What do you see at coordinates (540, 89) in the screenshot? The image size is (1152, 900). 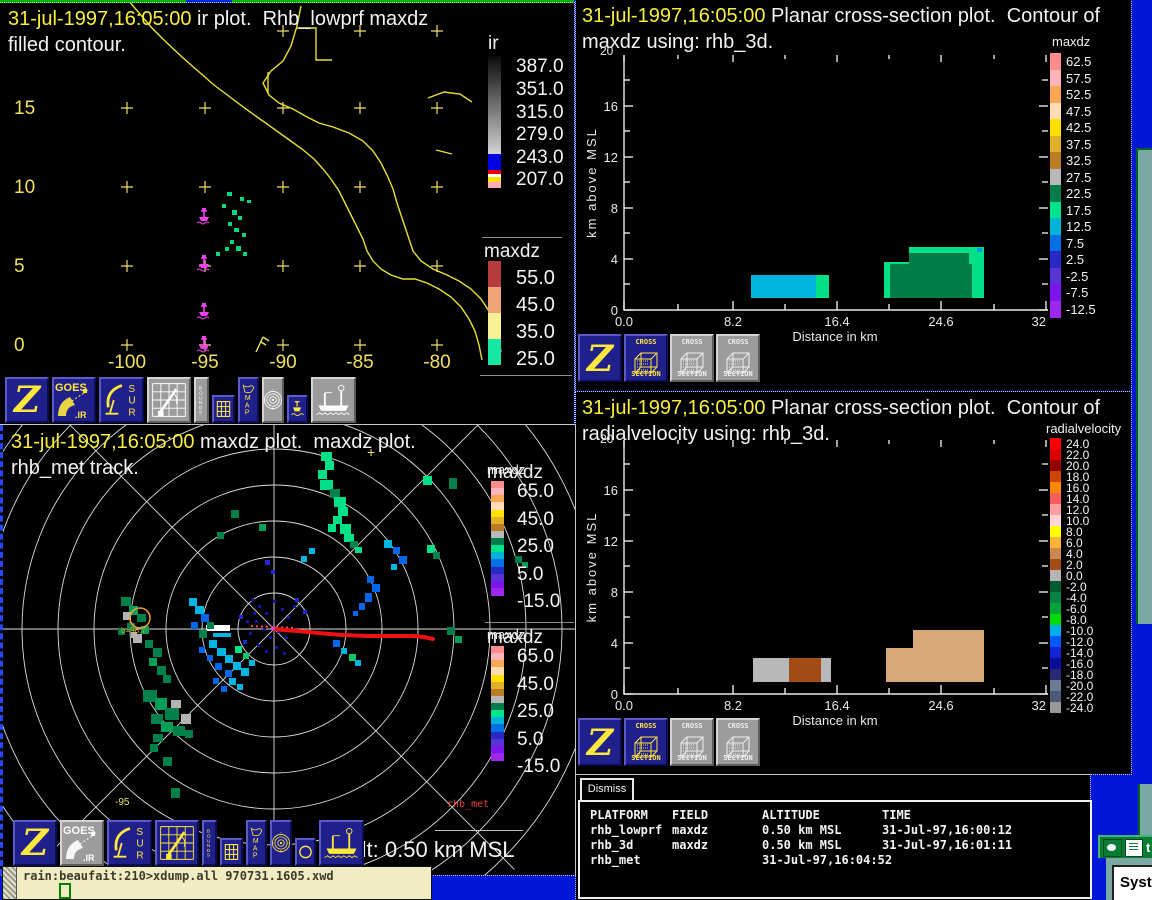 I see `colorbar-value: 351.0` at bounding box center [540, 89].